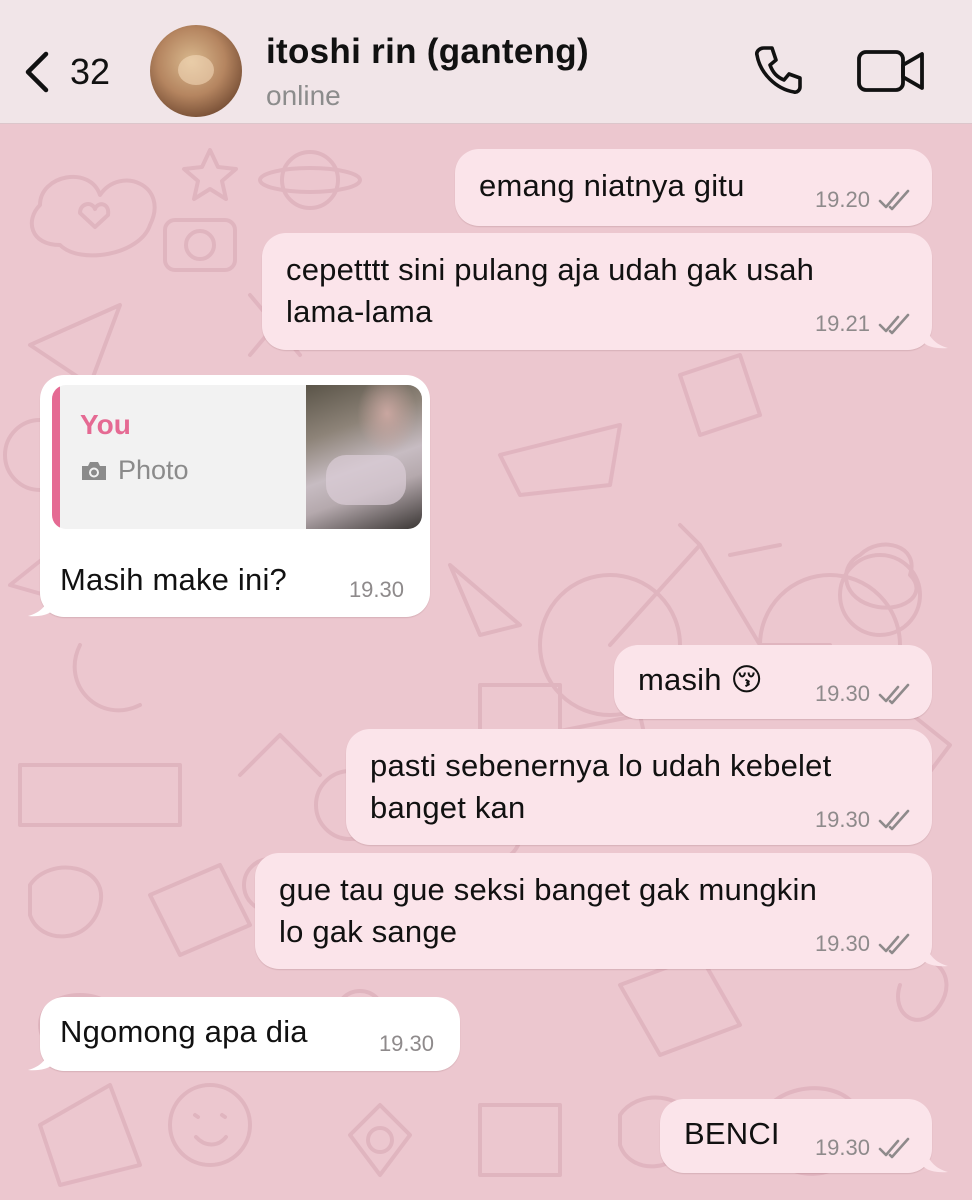 Image resolution: width=972 pixels, height=1200 pixels. What do you see at coordinates (891, 71) in the screenshot?
I see `video-call-icon` at bounding box center [891, 71].